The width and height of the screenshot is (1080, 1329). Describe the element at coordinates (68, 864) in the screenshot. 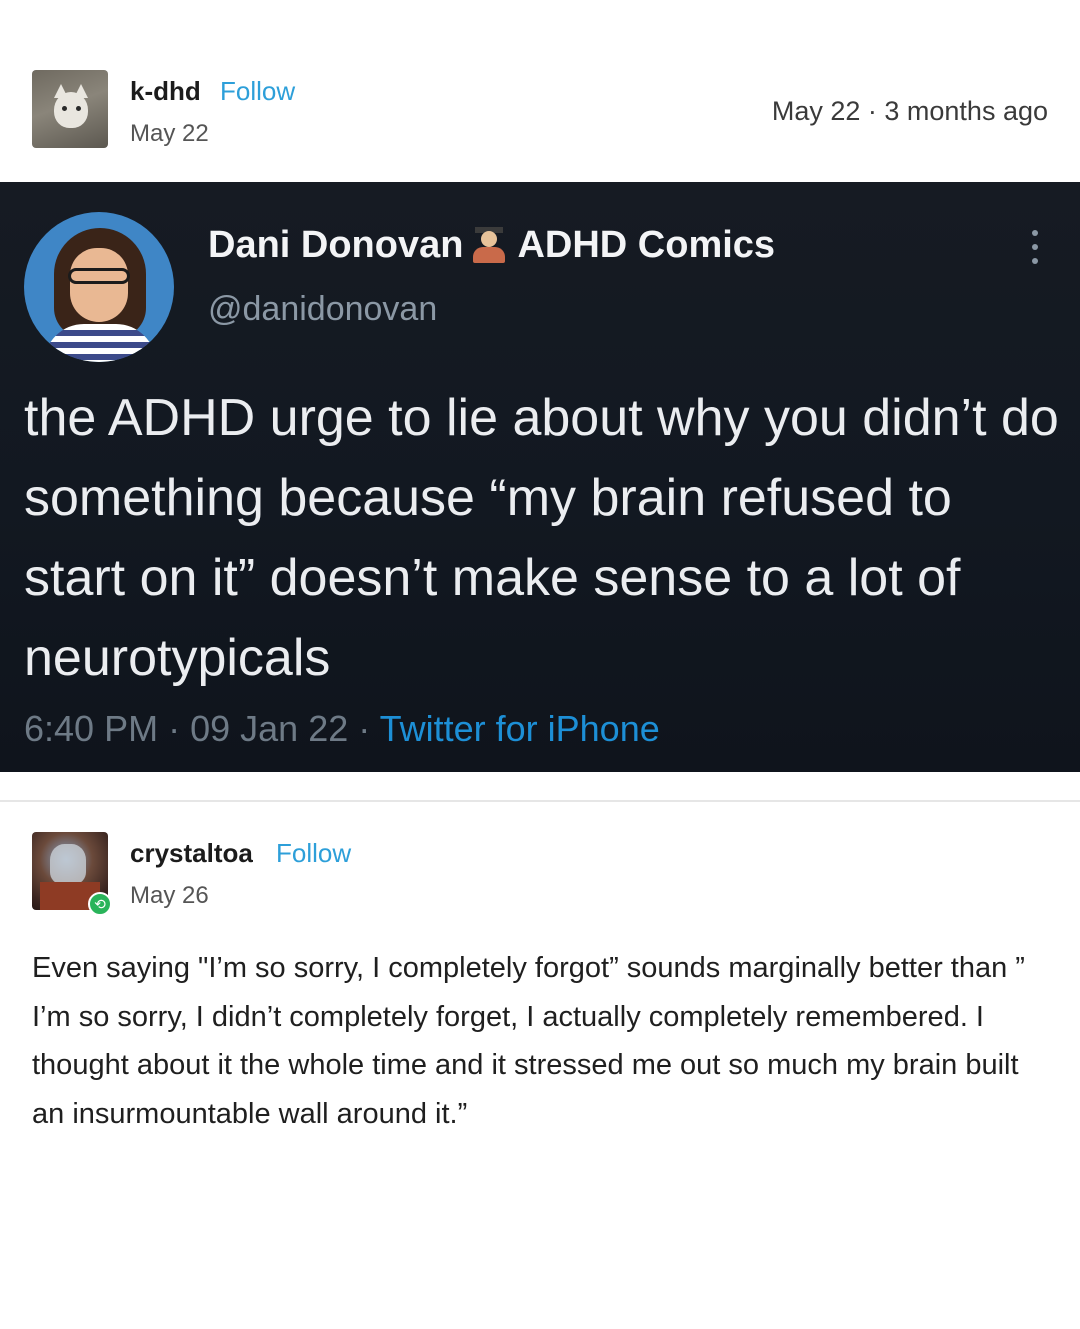

I see `avatar-figure` at that location.